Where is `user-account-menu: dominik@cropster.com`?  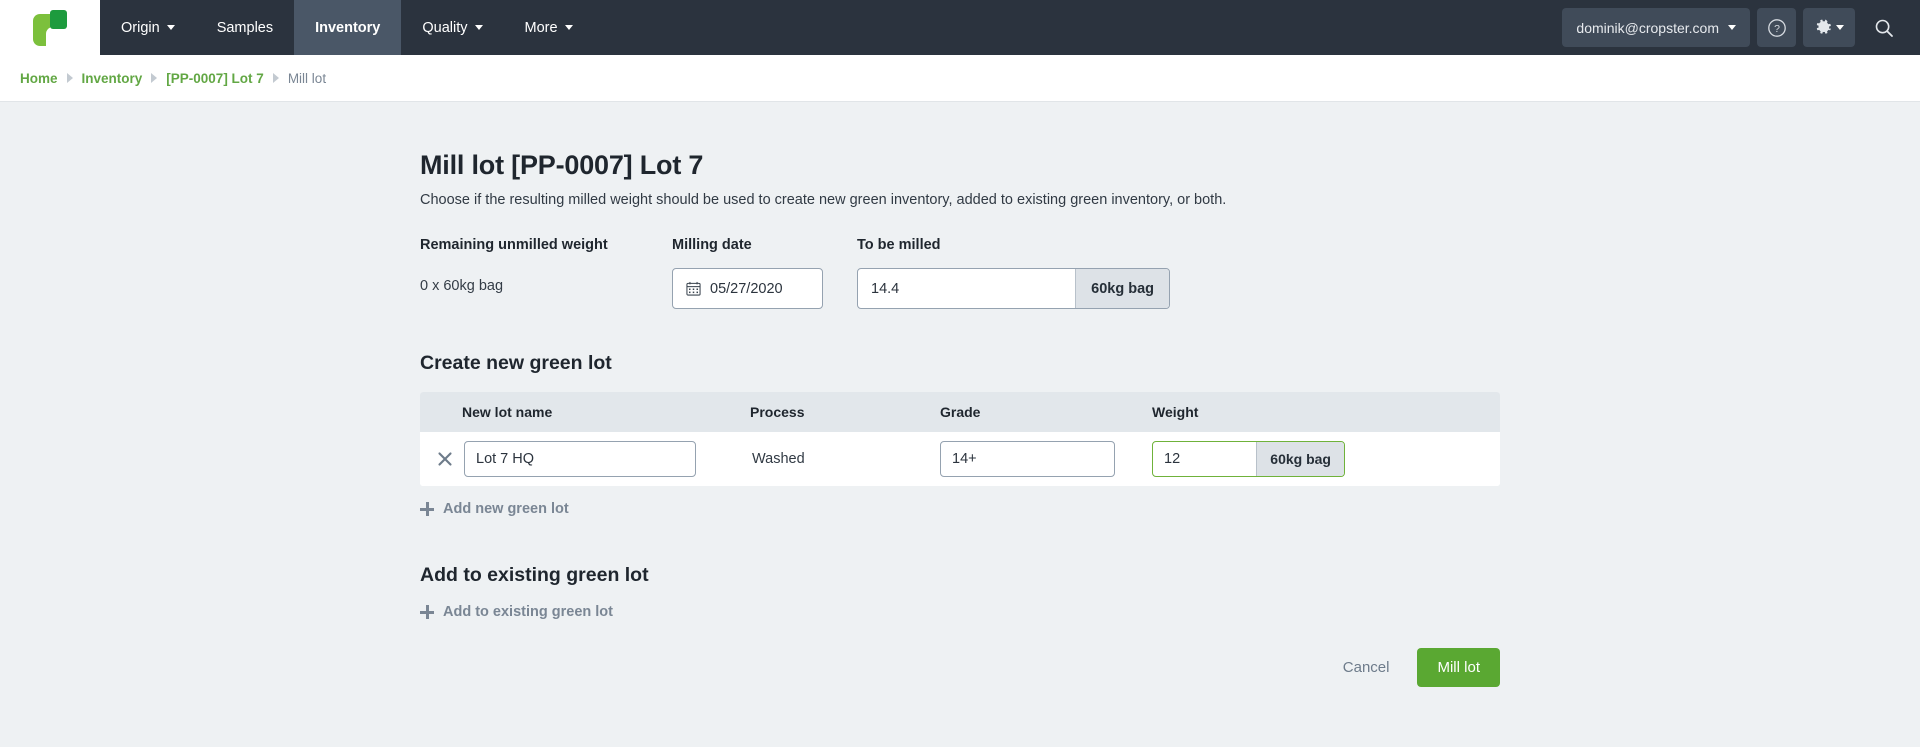 user-account-menu: dominik@cropster.com is located at coordinates (1656, 27).